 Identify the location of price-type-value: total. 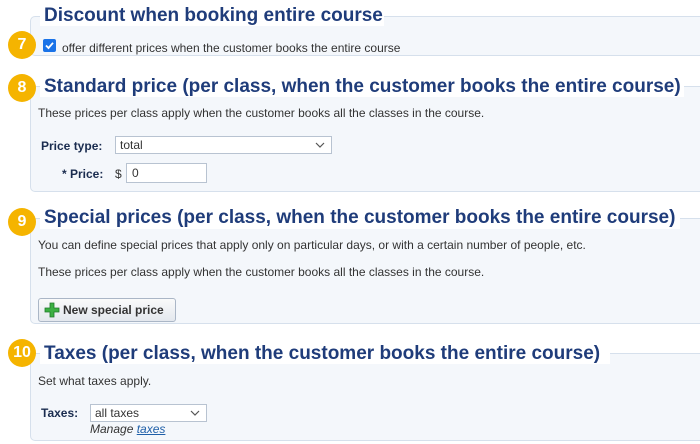
(131, 145).